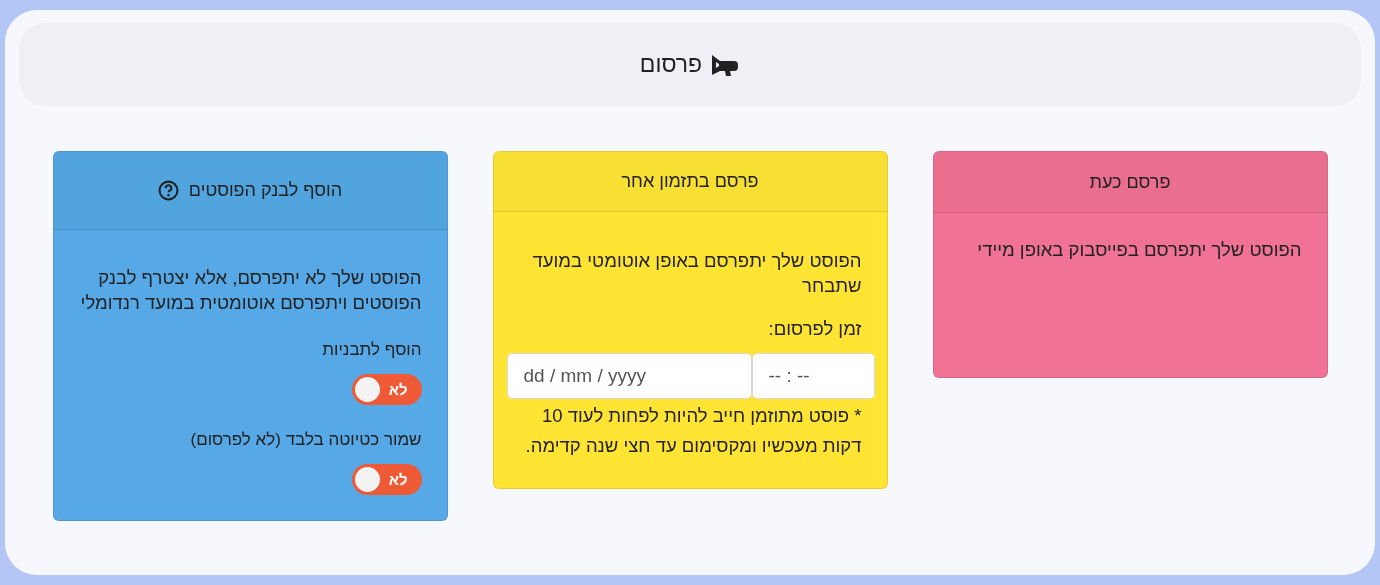 This screenshot has width=1380, height=585. What do you see at coordinates (168, 190) in the screenshot?
I see `help-icon` at bounding box center [168, 190].